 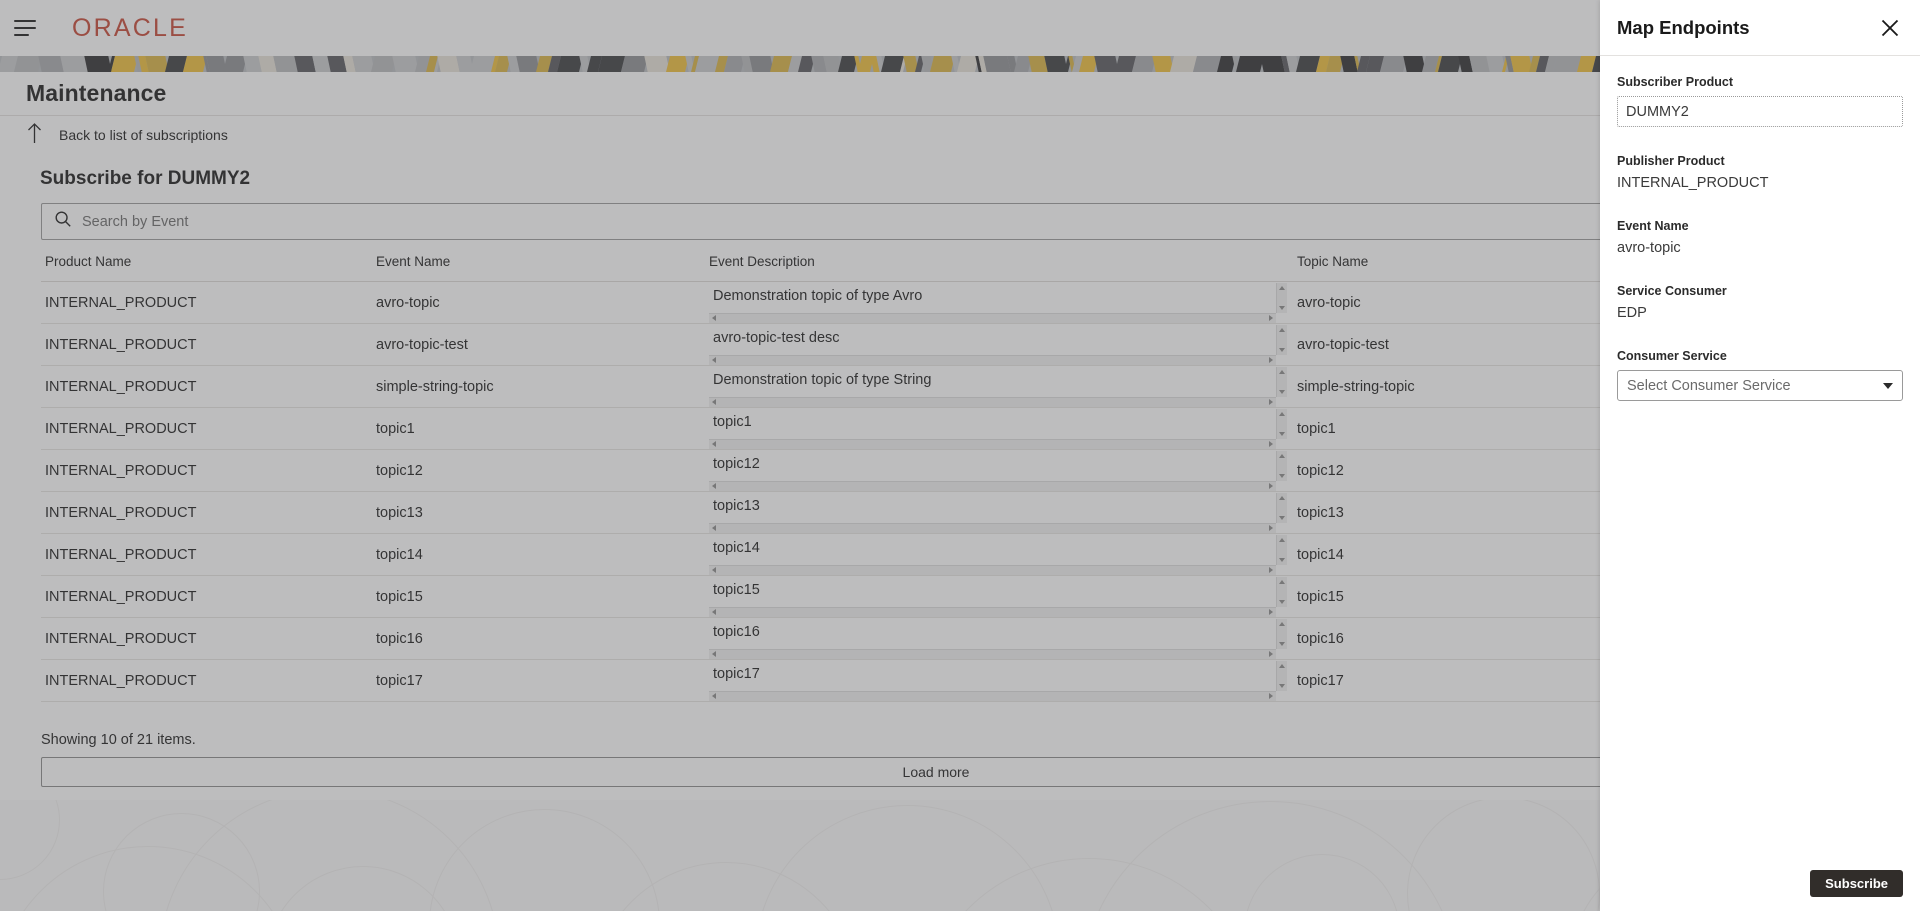 What do you see at coordinates (1675, 82) in the screenshot?
I see `subscriber-product-label: Subscriber Product` at bounding box center [1675, 82].